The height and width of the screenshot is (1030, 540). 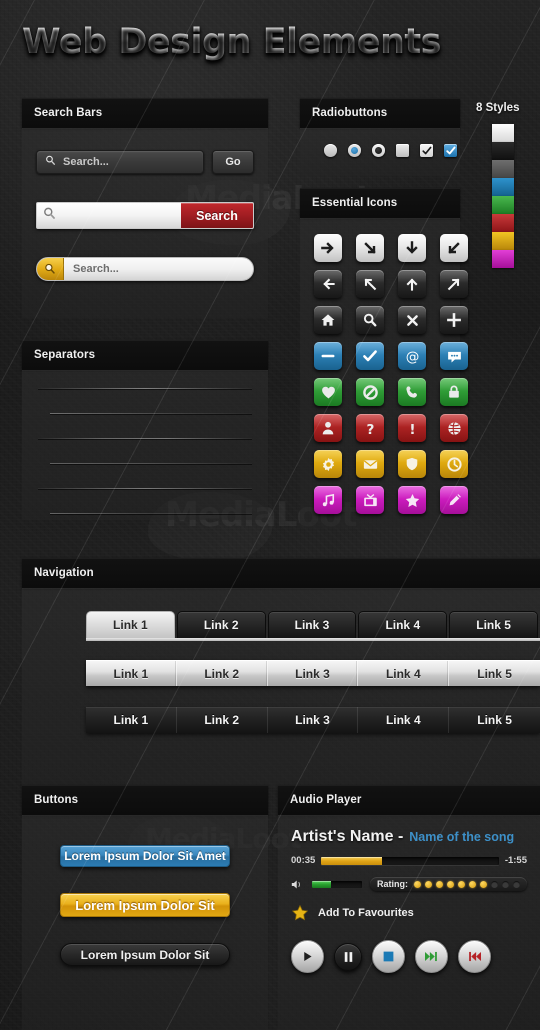 What do you see at coordinates (431, 956) in the screenshot?
I see `next-button` at bounding box center [431, 956].